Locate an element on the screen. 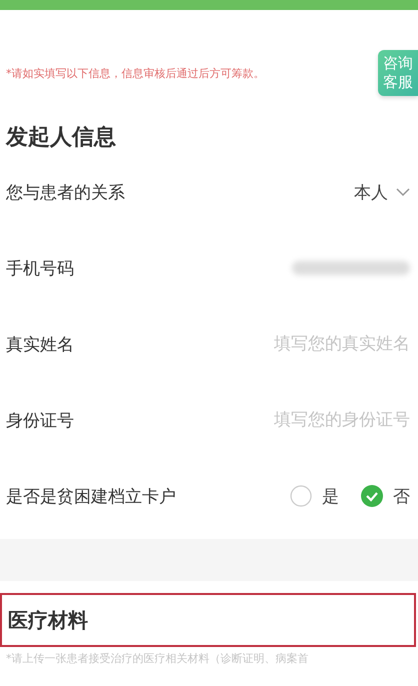  radio-option: 否 is located at coordinates (385, 496).